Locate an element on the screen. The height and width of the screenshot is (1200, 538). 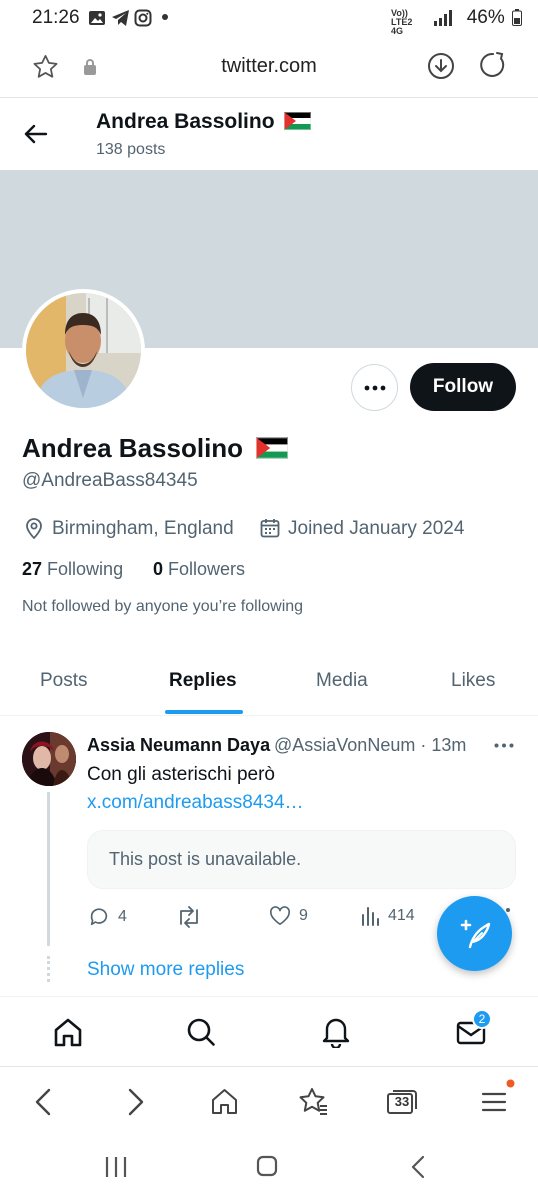
location-pin-icon is located at coordinates (34, 528).